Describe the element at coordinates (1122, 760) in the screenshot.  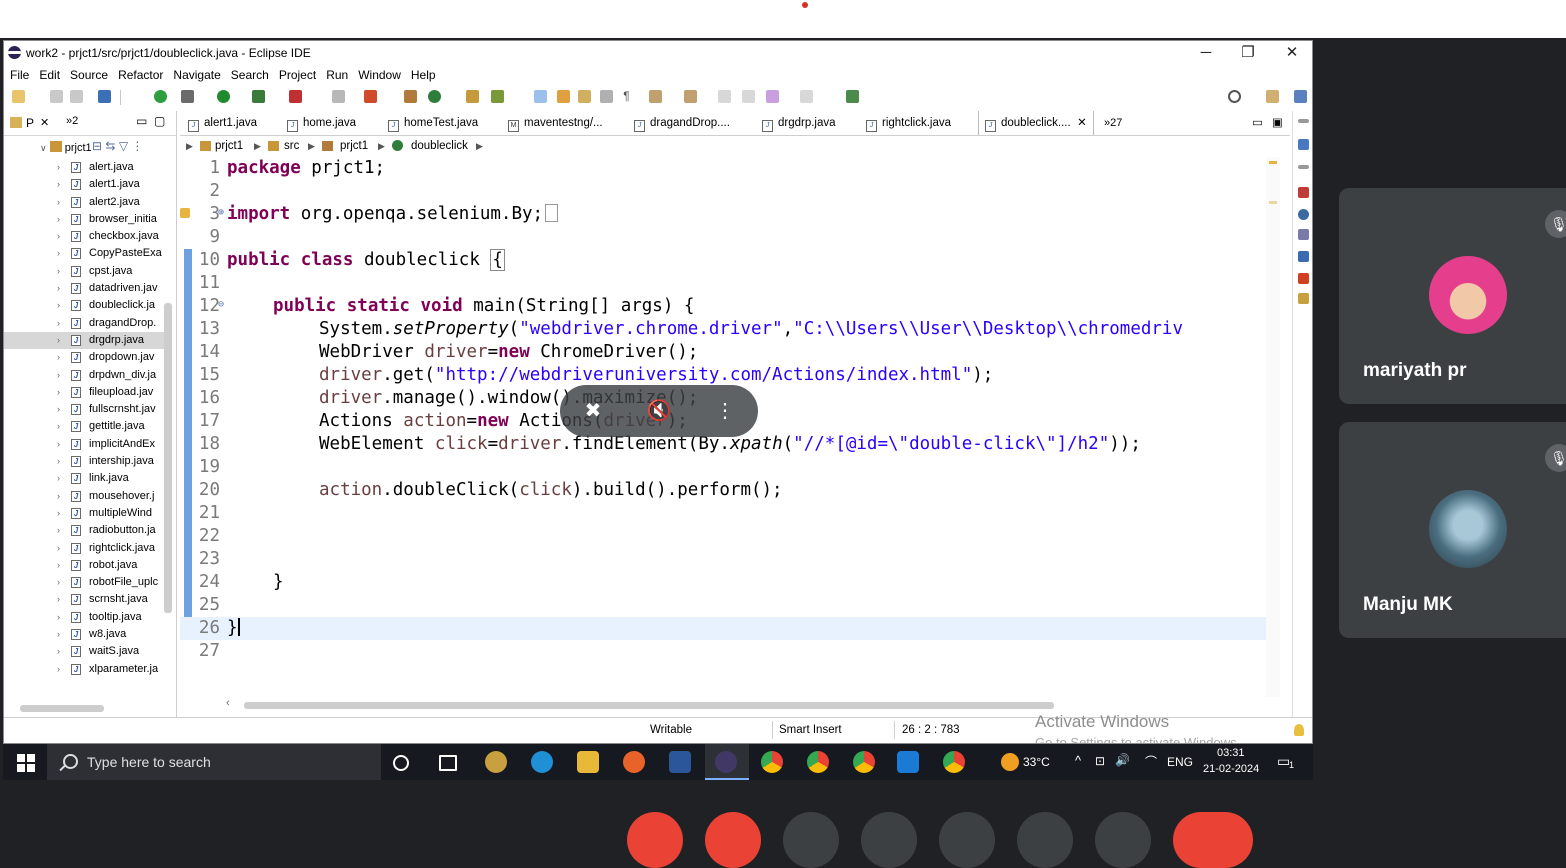
I see `volume-icon: 🔊` at that location.